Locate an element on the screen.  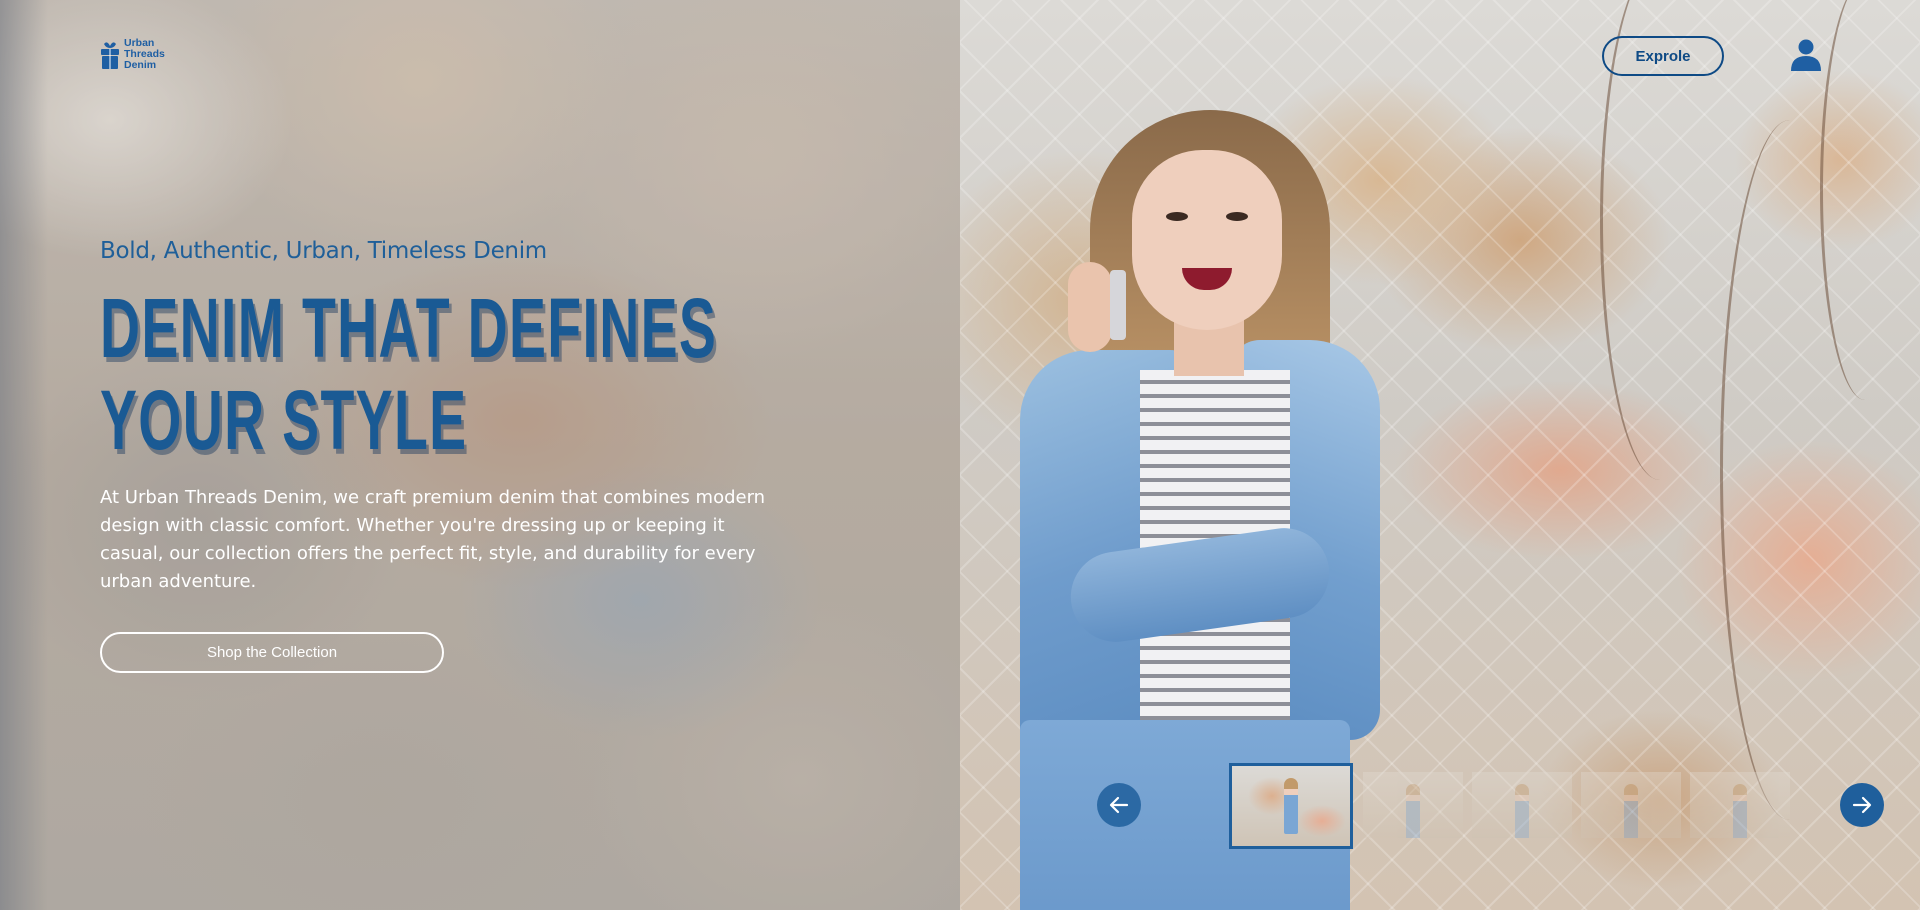
user-icon is located at coordinates (1806, 55).